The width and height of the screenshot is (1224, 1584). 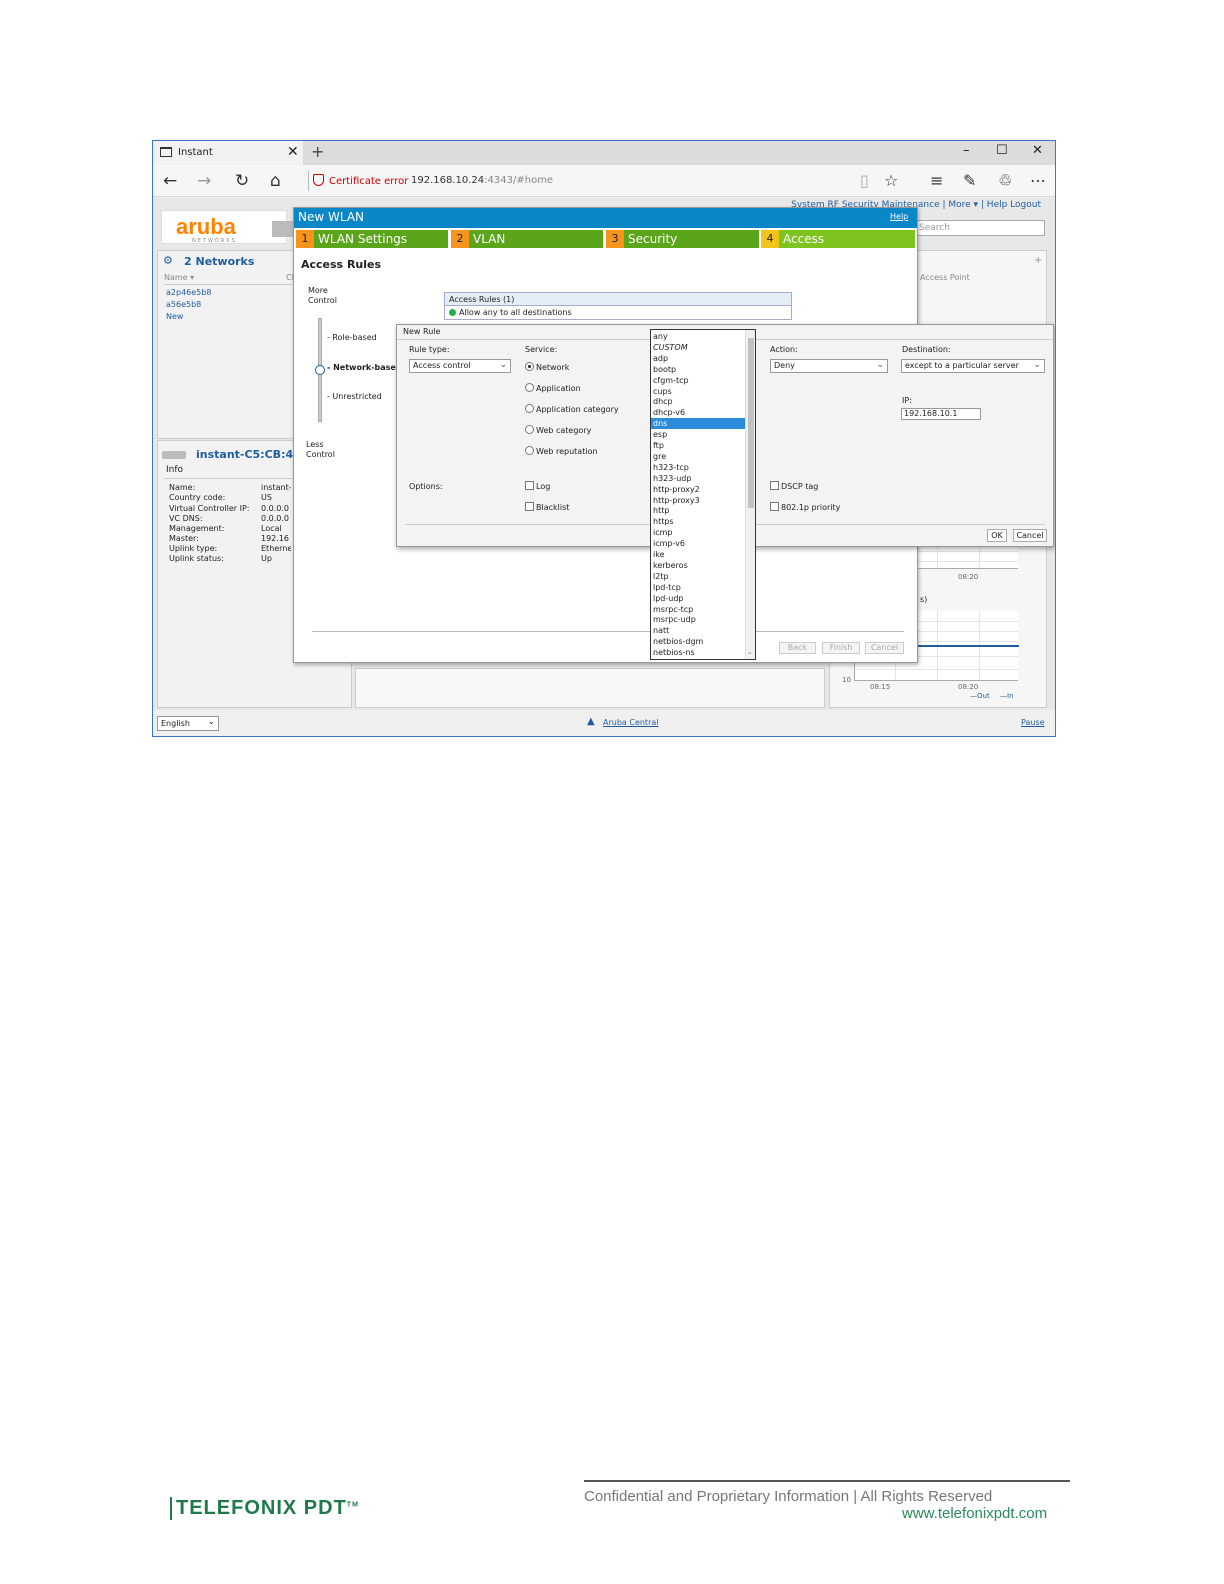 What do you see at coordinates (1005, 180) in the screenshot?
I see `share-icon: ♲` at bounding box center [1005, 180].